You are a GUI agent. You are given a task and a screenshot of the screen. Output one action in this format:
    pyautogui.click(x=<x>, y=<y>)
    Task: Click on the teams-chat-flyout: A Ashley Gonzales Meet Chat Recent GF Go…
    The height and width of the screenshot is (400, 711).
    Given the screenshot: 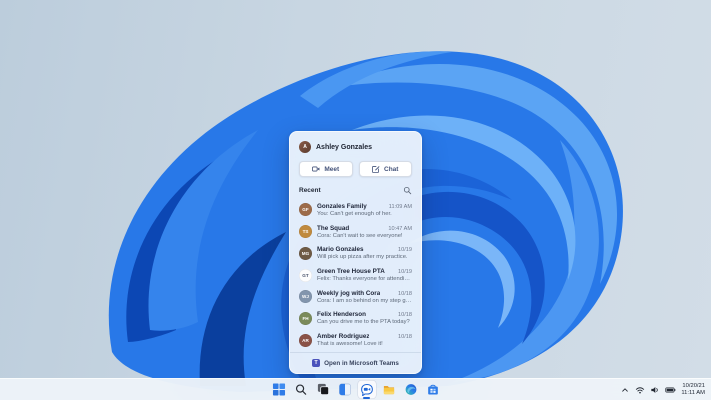 What is the action you would take?
    pyautogui.click(x=355, y=252)
    